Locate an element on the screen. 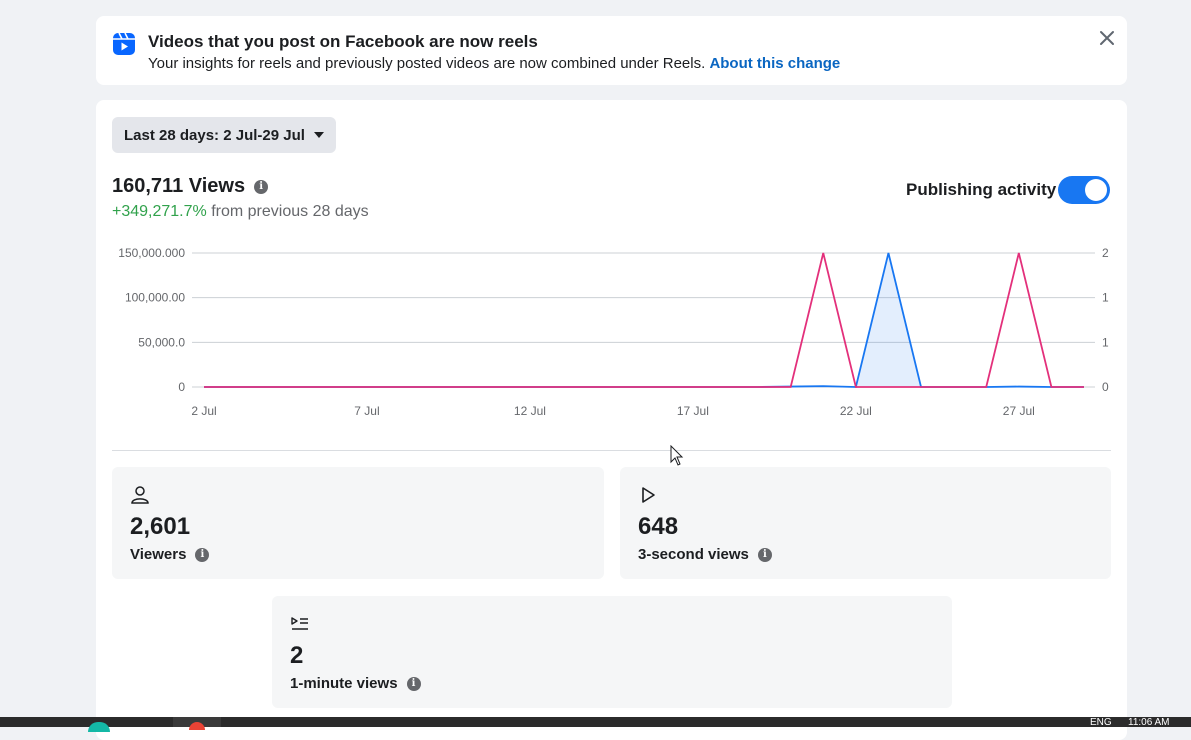  change-suffix: from previous 28 days is located at coordinates (290, 211).